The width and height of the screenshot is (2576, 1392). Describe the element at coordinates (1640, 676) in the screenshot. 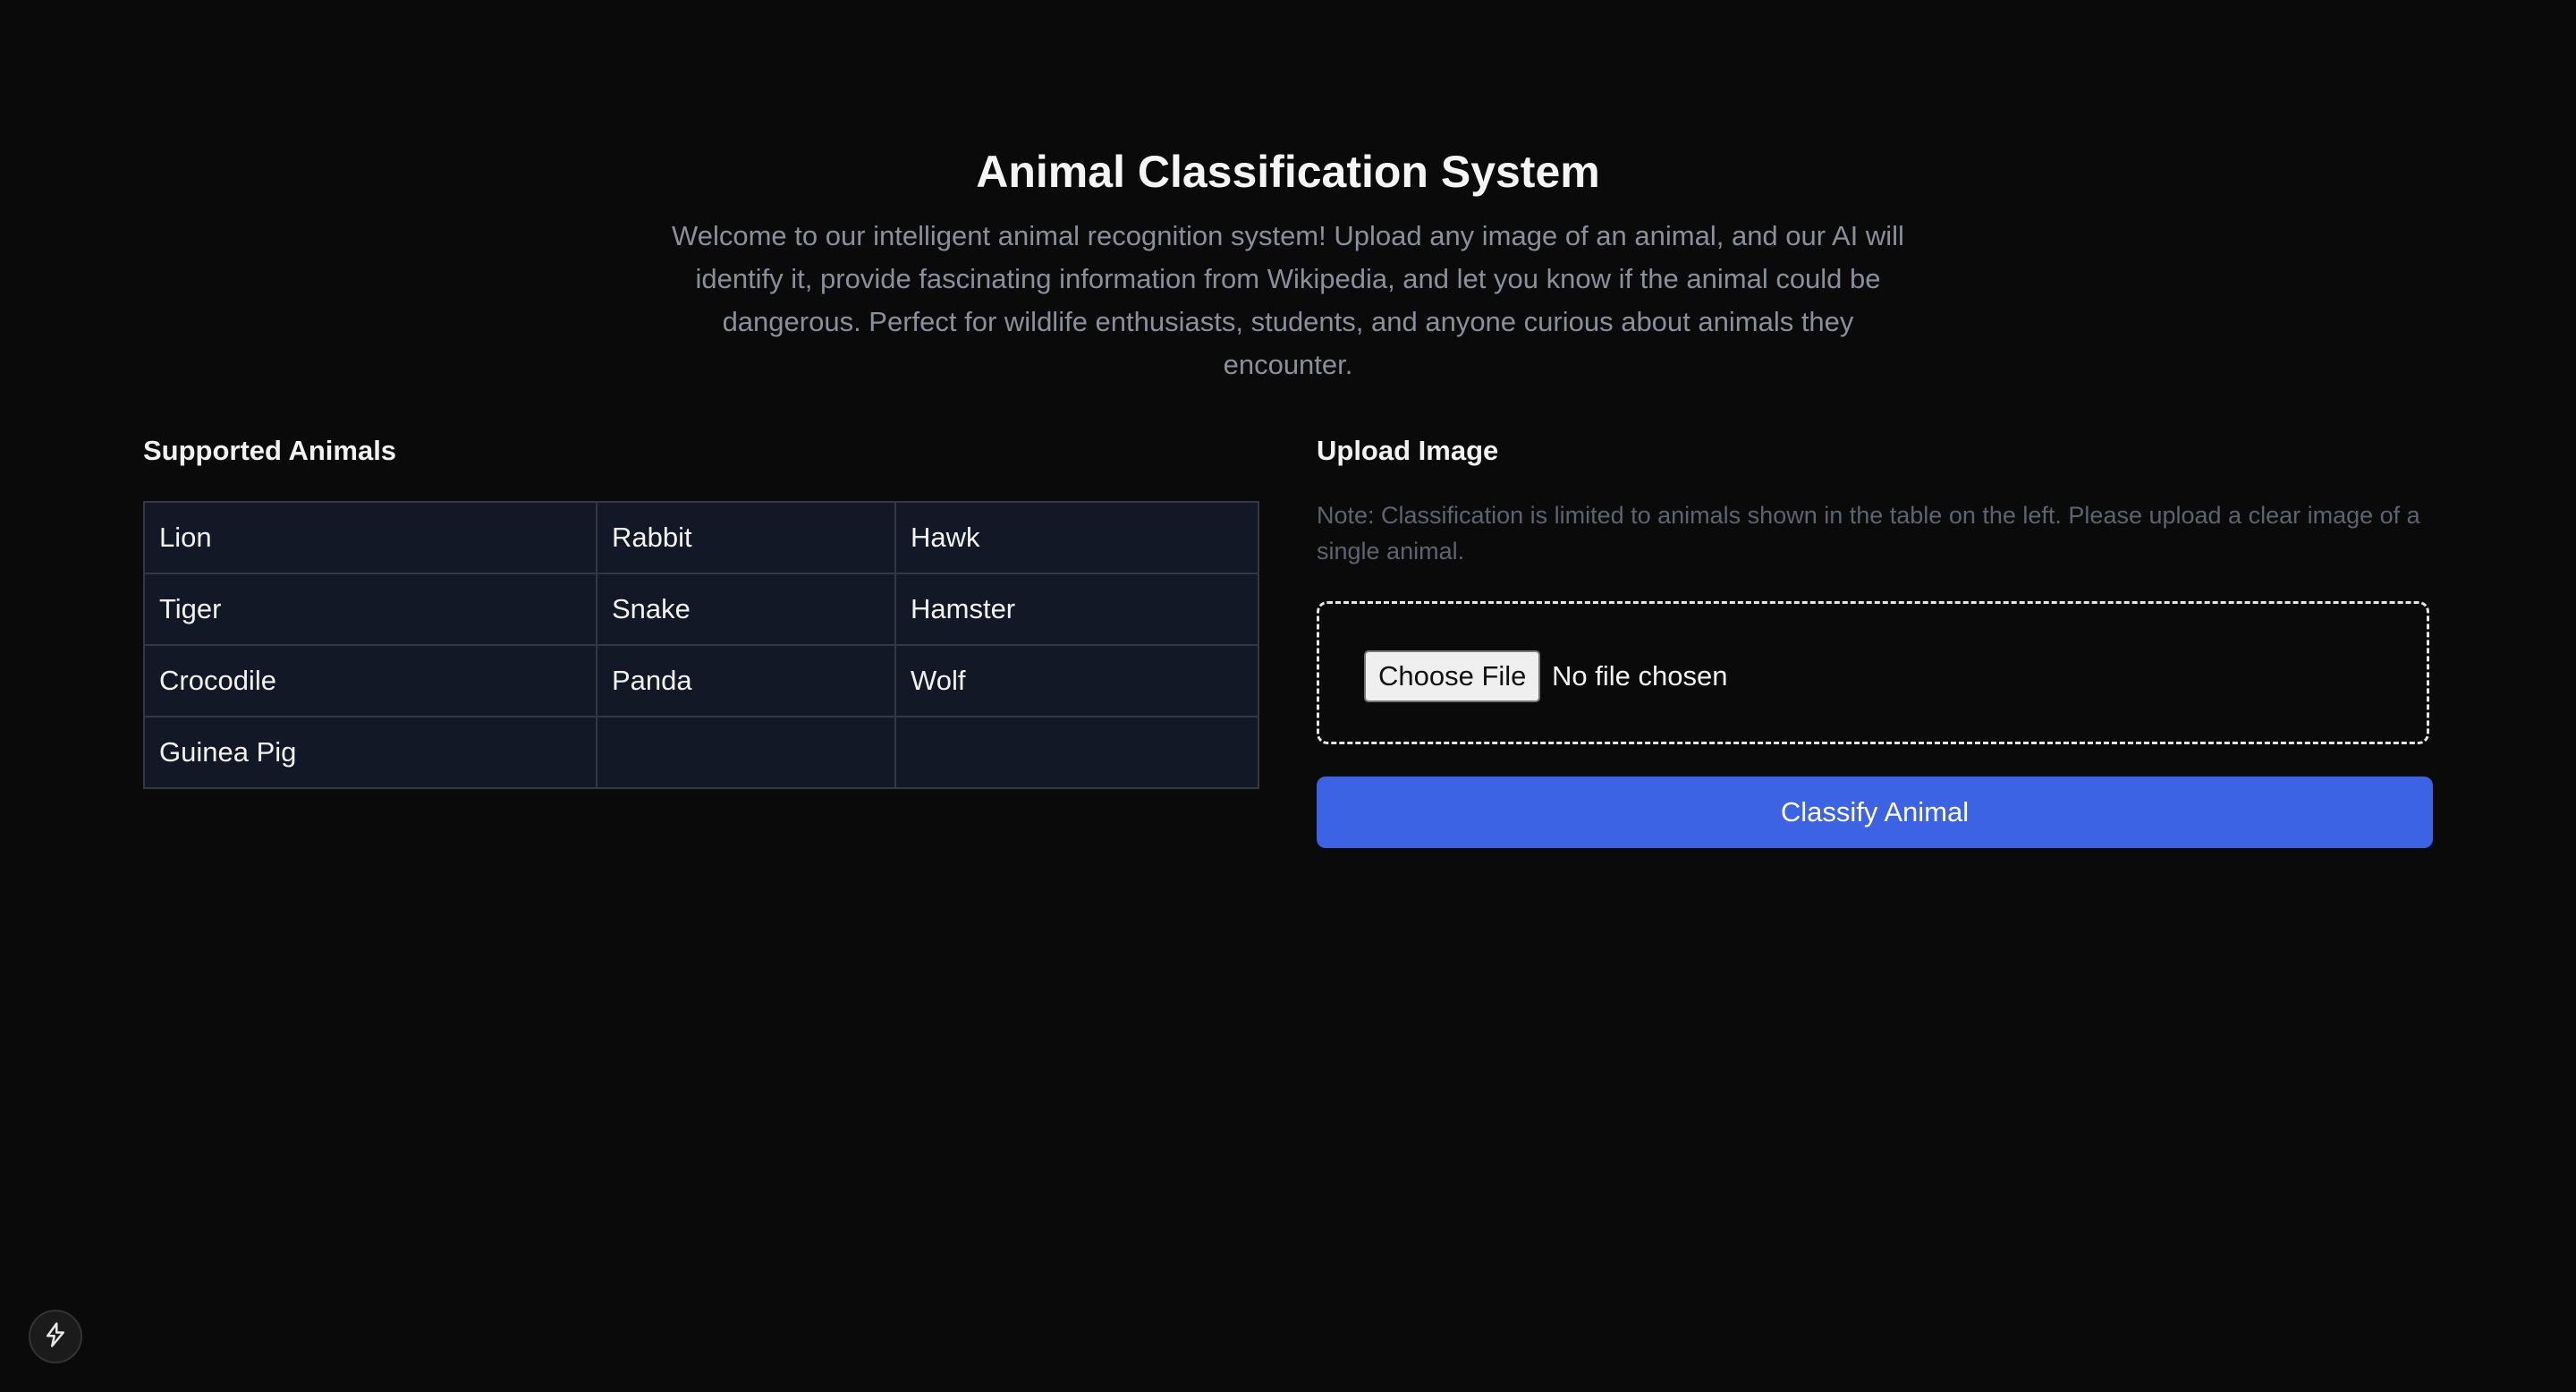

I see `file-status-text: No file chosen` at that location.